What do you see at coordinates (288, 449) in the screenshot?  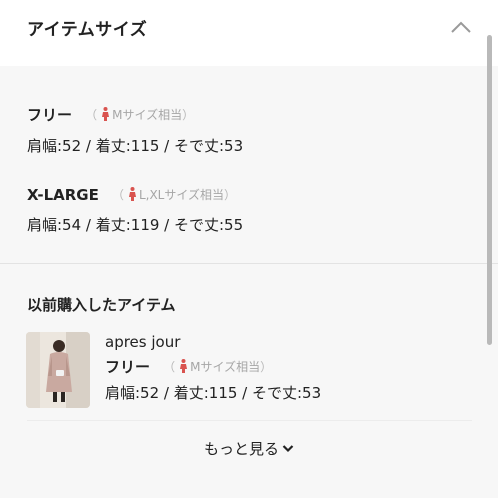 I see `chevron-down-icon` at bounding box center [288, 449].